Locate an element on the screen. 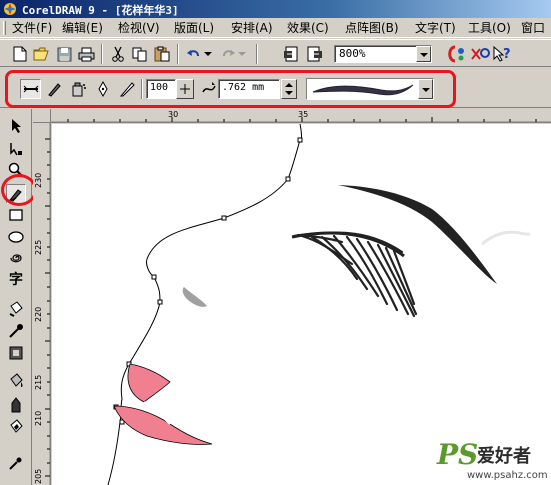 The height and width of the screenshot is (485, 551). coreldraw-app-icon is located at coordinates (10, 9).